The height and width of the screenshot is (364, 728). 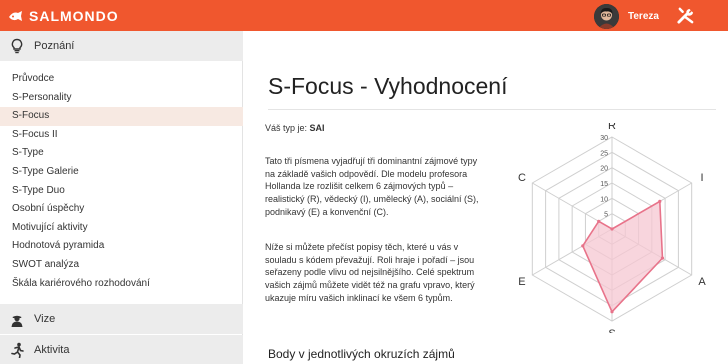 What do you see at coordinates (121, 319) in the screenshot?
I see `sidebar-section-vize: Vize` at bounding box center [121, 319].